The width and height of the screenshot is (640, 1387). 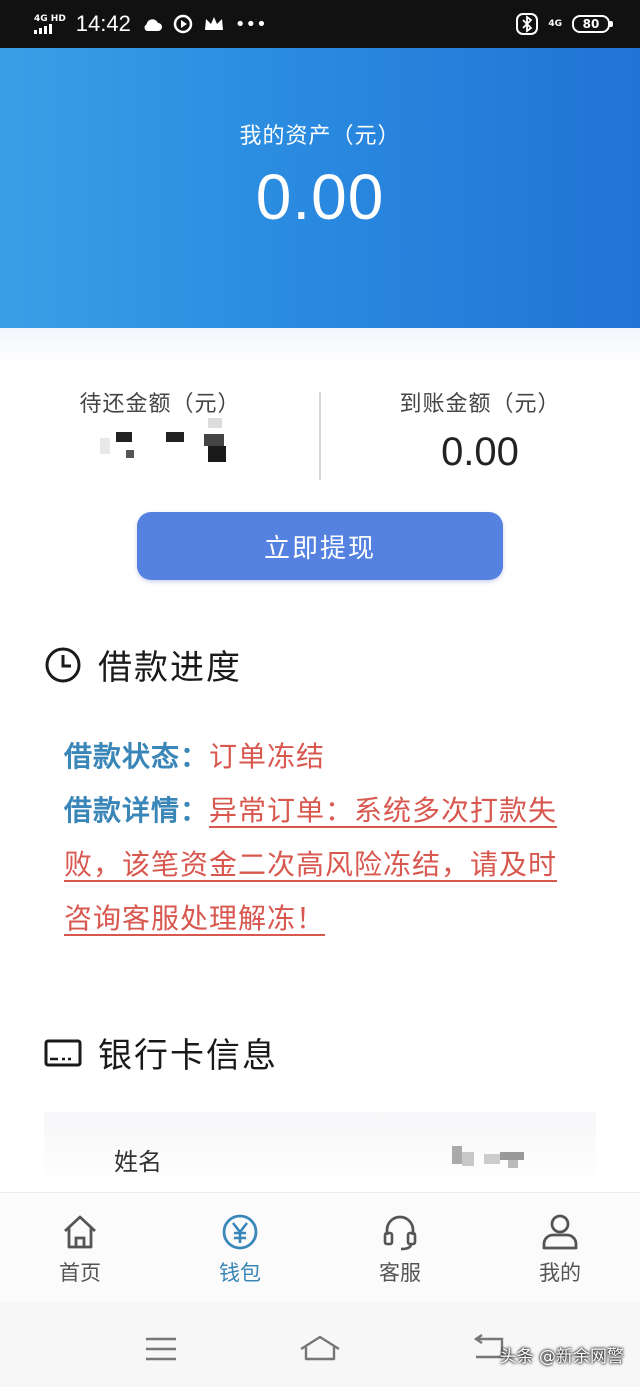 I want to click on watermark-text: 头条 @新余网警, so click(x=561, y=1357).